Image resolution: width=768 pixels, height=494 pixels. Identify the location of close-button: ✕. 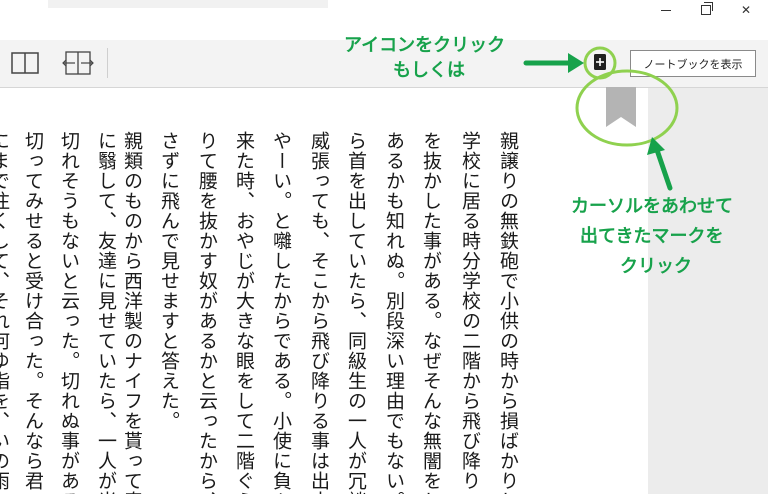
(746, 10).